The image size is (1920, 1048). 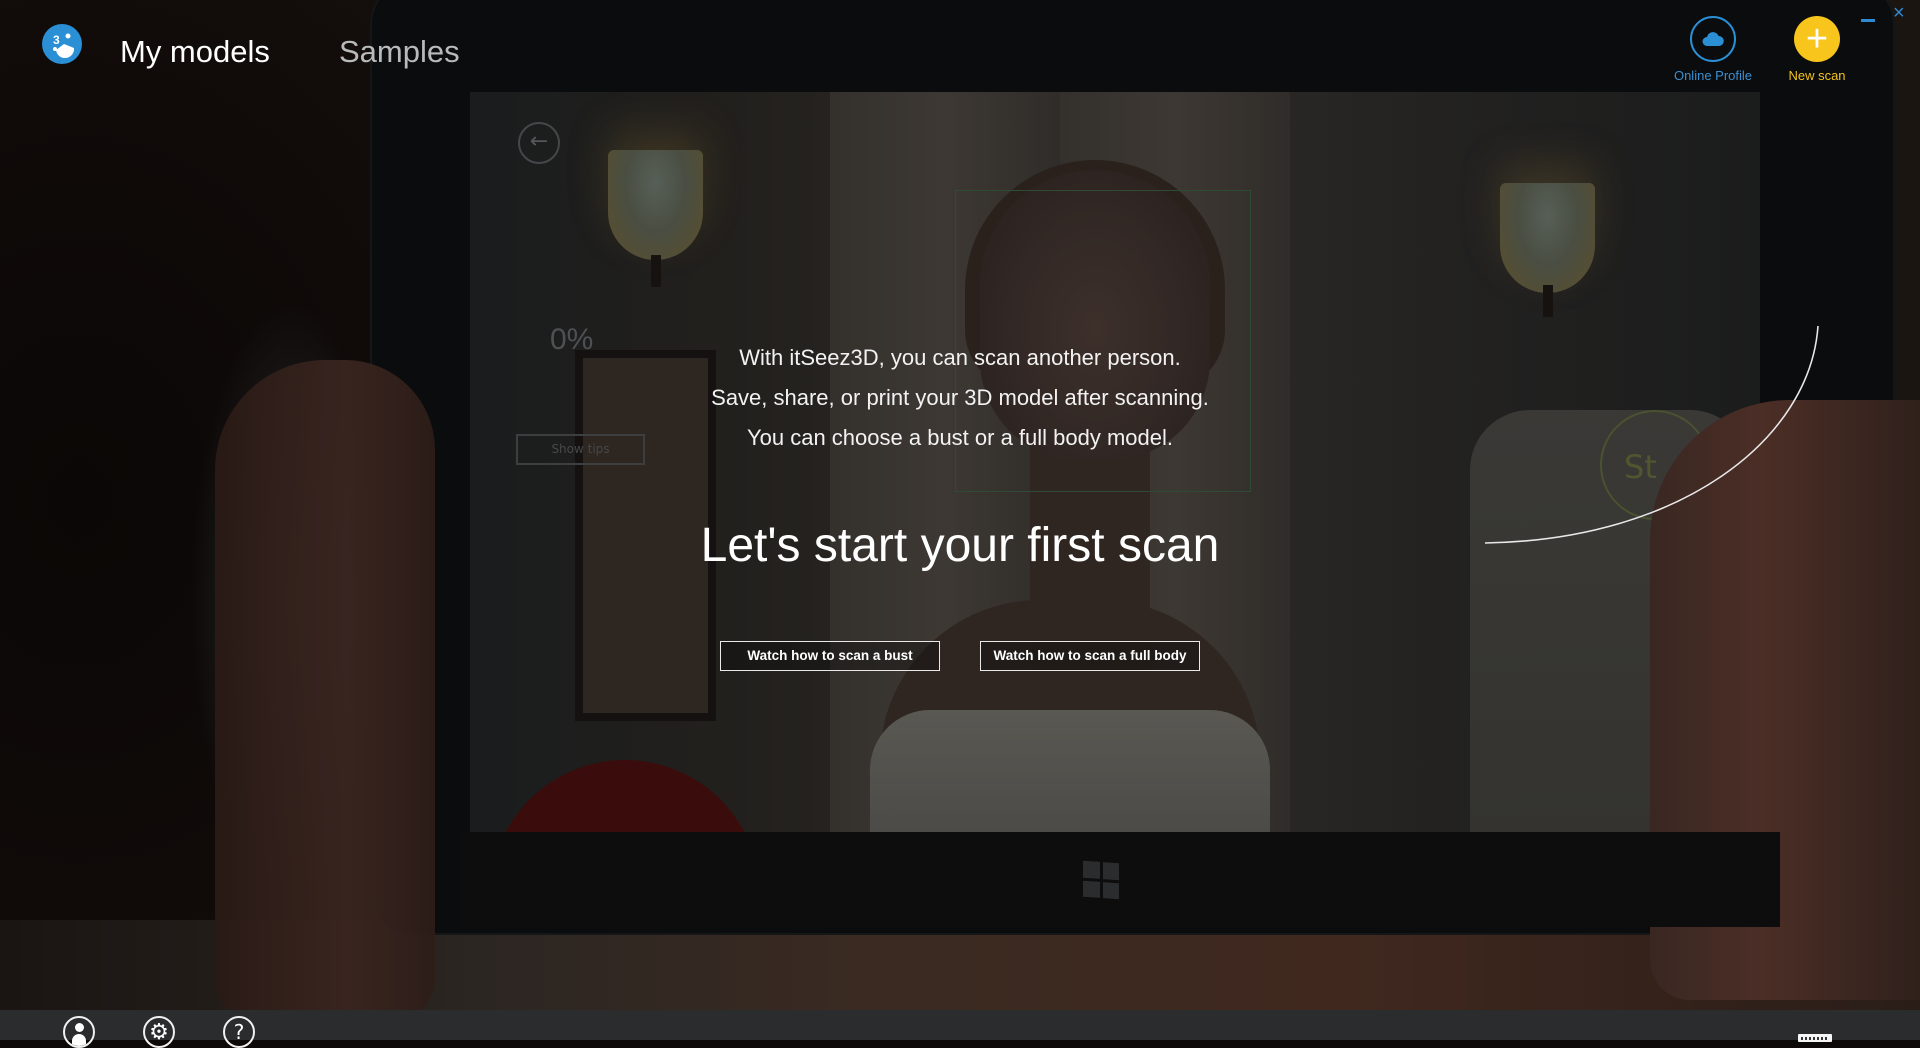 I want to click on photo-windows-logo-icon, so click(x=1101, y=880).